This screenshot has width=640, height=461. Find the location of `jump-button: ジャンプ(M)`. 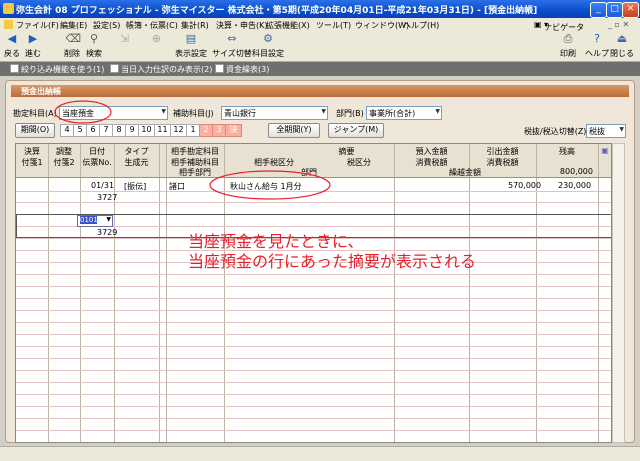

jump-button: ジャンプ(M) is located at coordinates (356, 130).